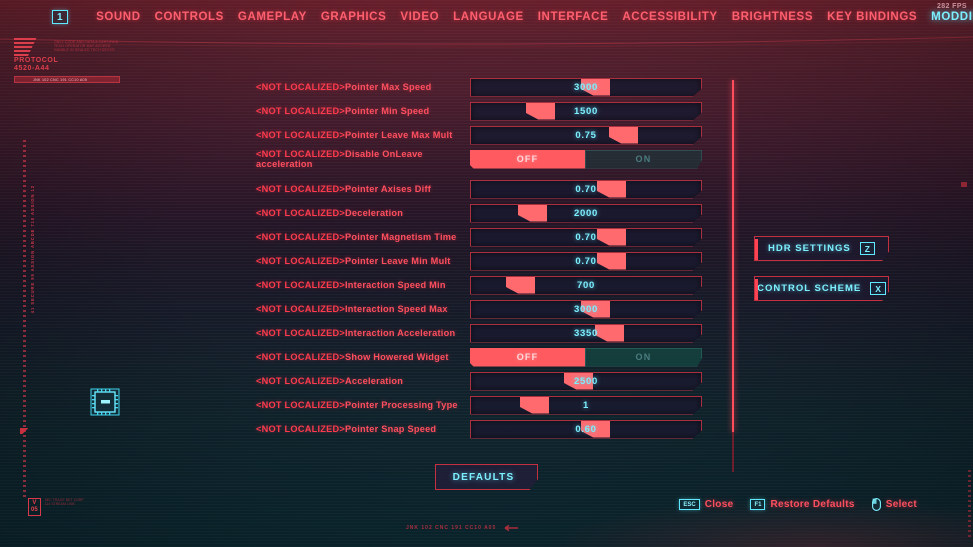 The height and width of the screenshot is (547, 973). I want to click on slider-track: 1, so click(586, 405).